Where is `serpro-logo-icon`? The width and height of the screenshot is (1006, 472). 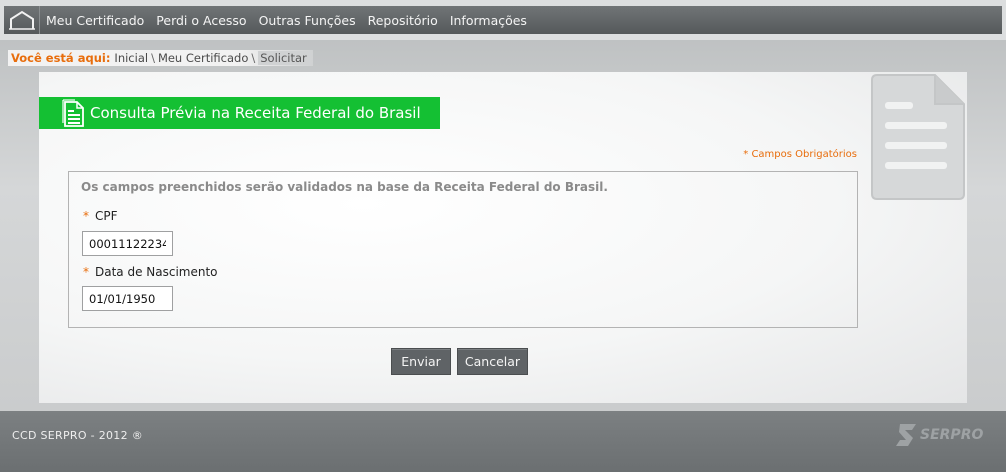 serpro-logo-icon is located at coordinates (906, 435).